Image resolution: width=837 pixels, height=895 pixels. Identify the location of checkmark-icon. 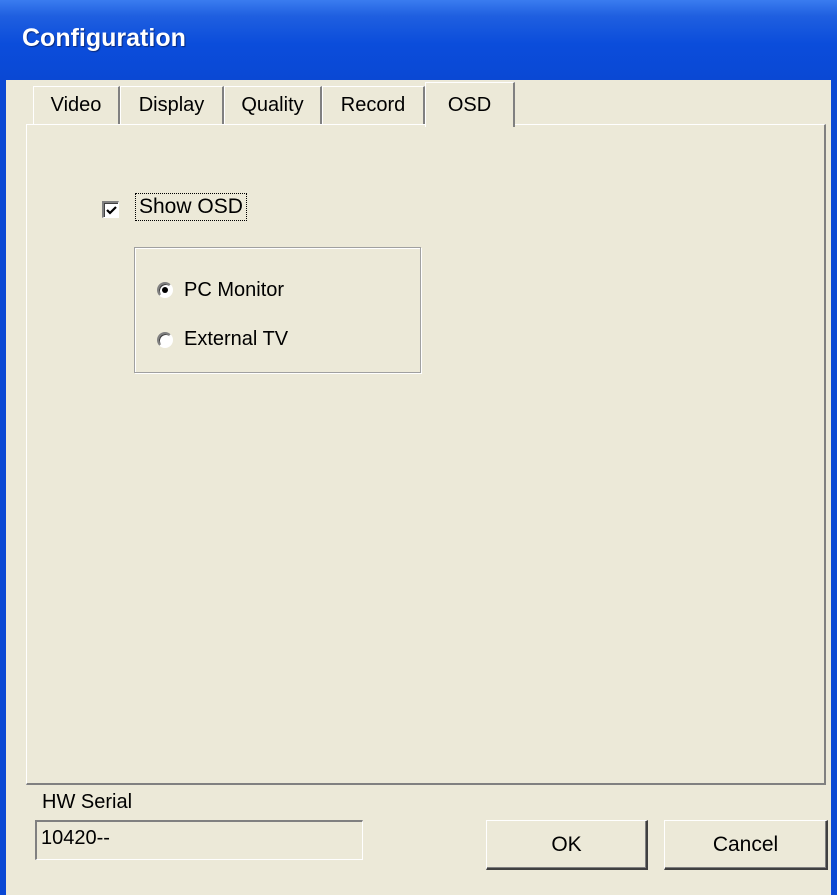
(111, 210).